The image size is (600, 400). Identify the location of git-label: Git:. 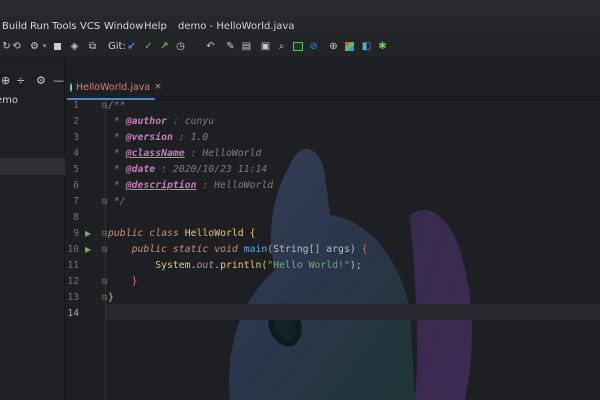
(117, 46).